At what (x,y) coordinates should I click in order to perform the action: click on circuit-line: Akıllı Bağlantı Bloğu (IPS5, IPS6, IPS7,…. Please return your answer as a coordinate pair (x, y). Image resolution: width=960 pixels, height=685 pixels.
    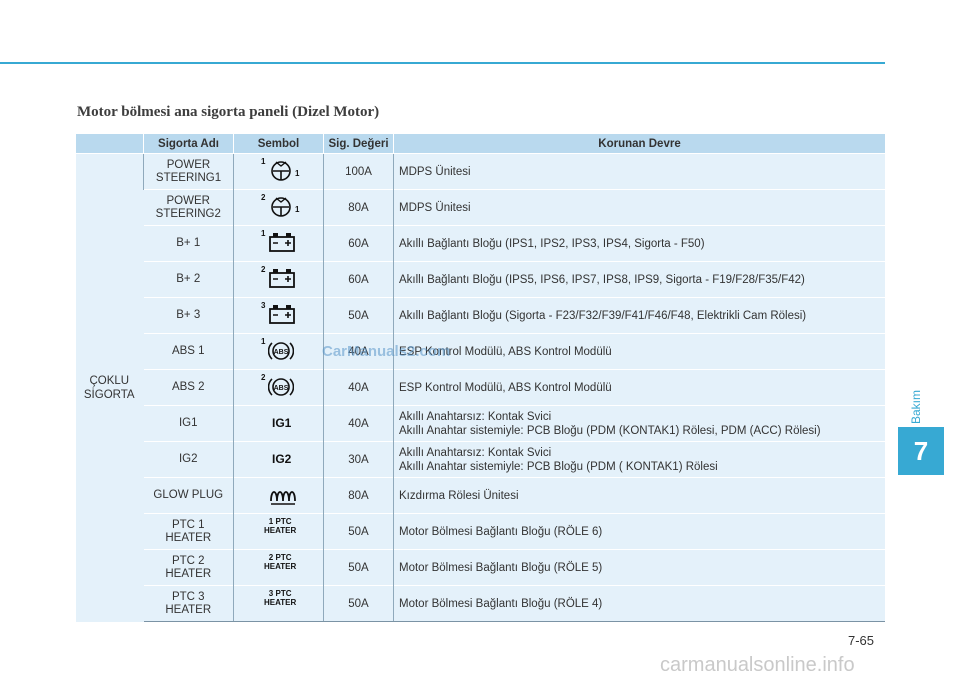
    Looking at the image, I should click on (602, 279).